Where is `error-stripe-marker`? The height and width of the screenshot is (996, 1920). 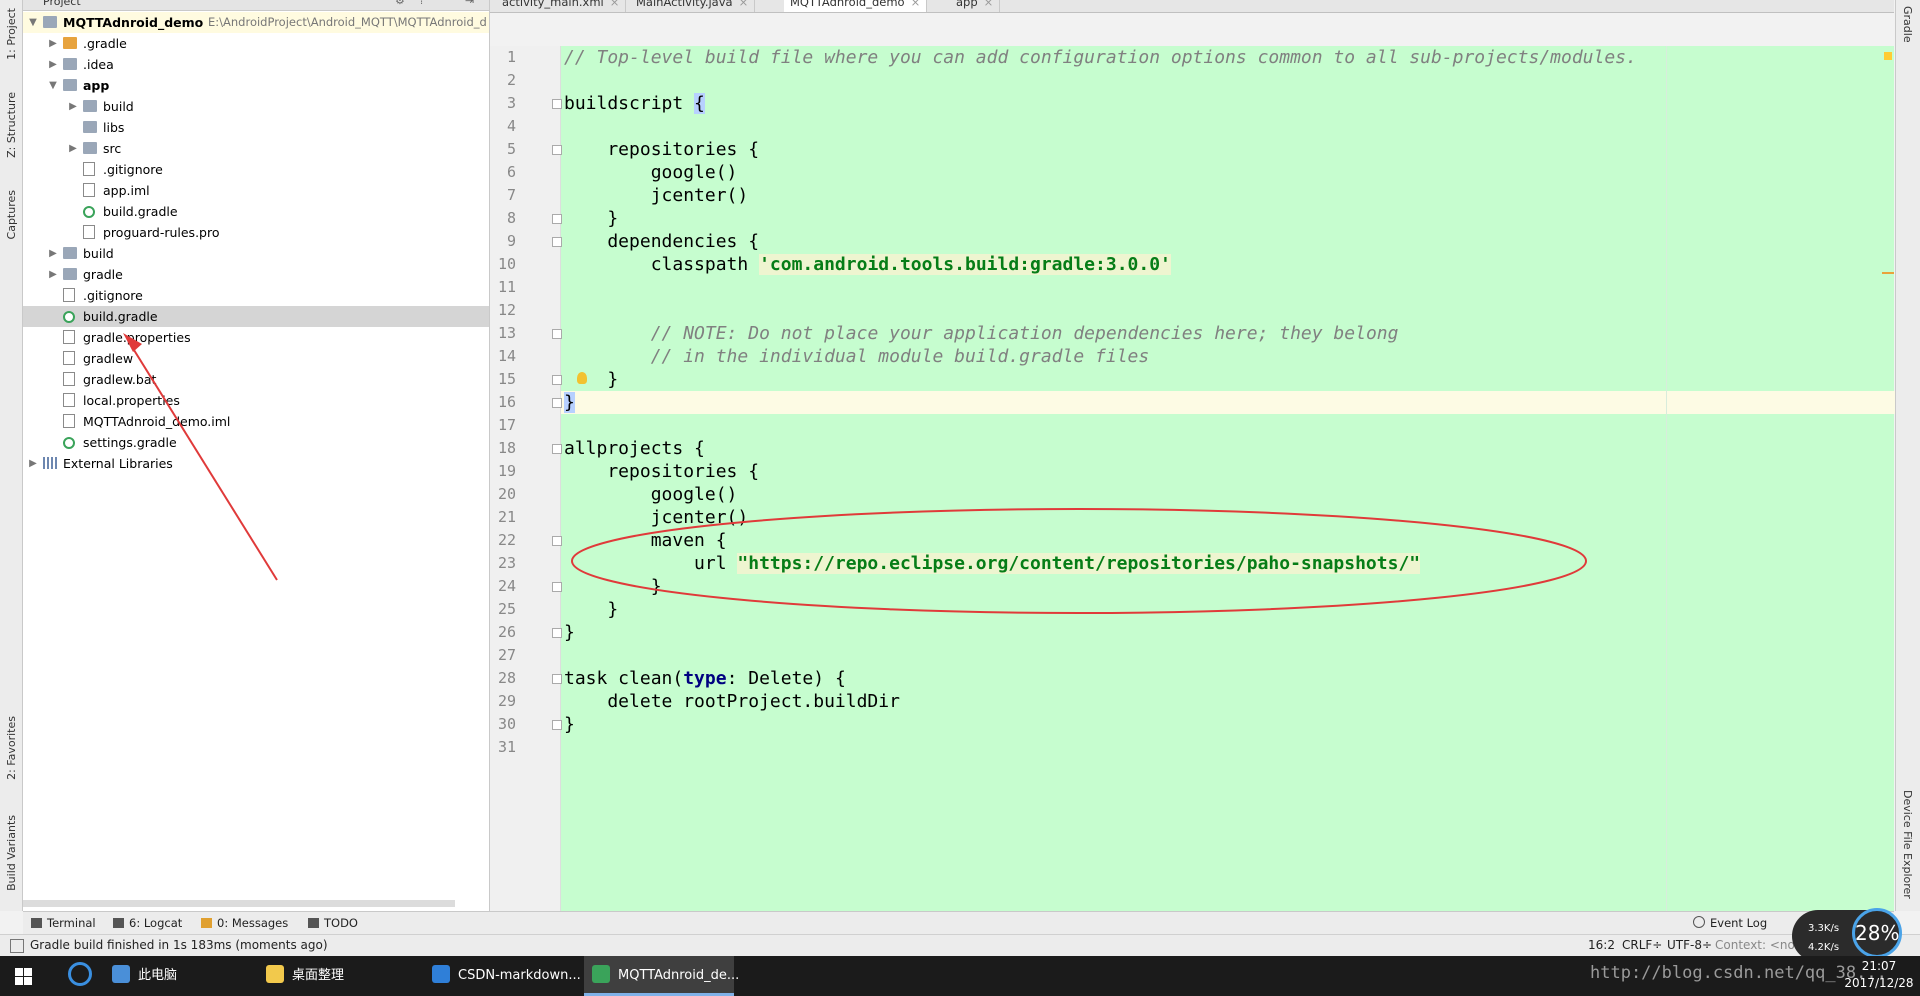 error-stripe-marker is located at coordinates (1888, 273).